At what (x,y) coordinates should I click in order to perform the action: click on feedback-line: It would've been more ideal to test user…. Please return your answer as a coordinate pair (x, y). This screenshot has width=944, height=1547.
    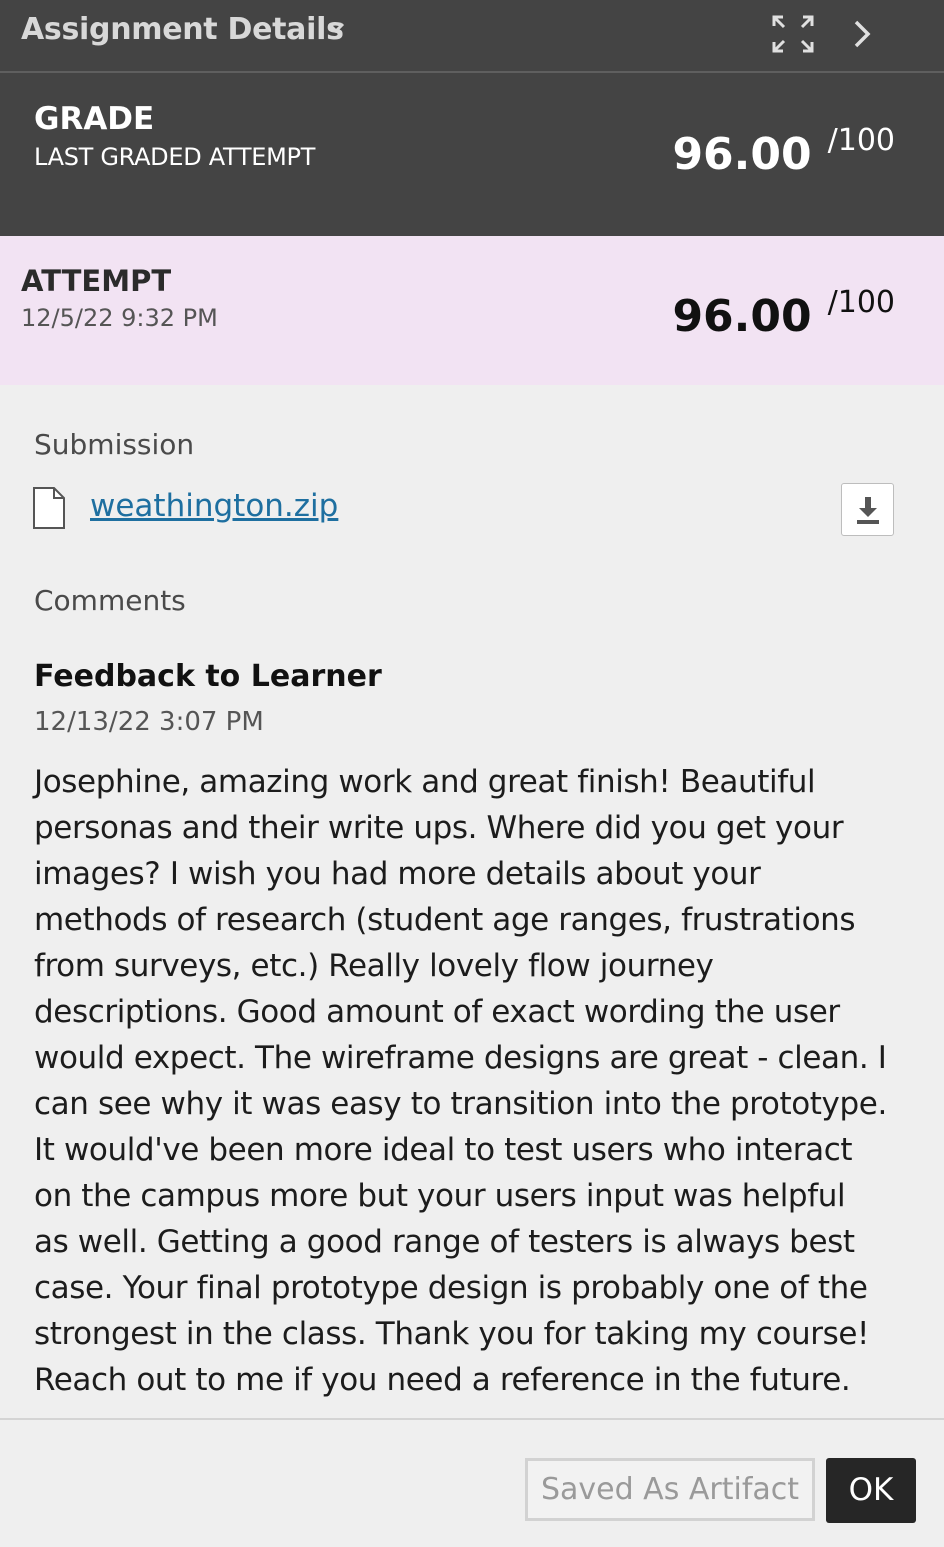
    Looking at the image, I should click on (443, 1150).